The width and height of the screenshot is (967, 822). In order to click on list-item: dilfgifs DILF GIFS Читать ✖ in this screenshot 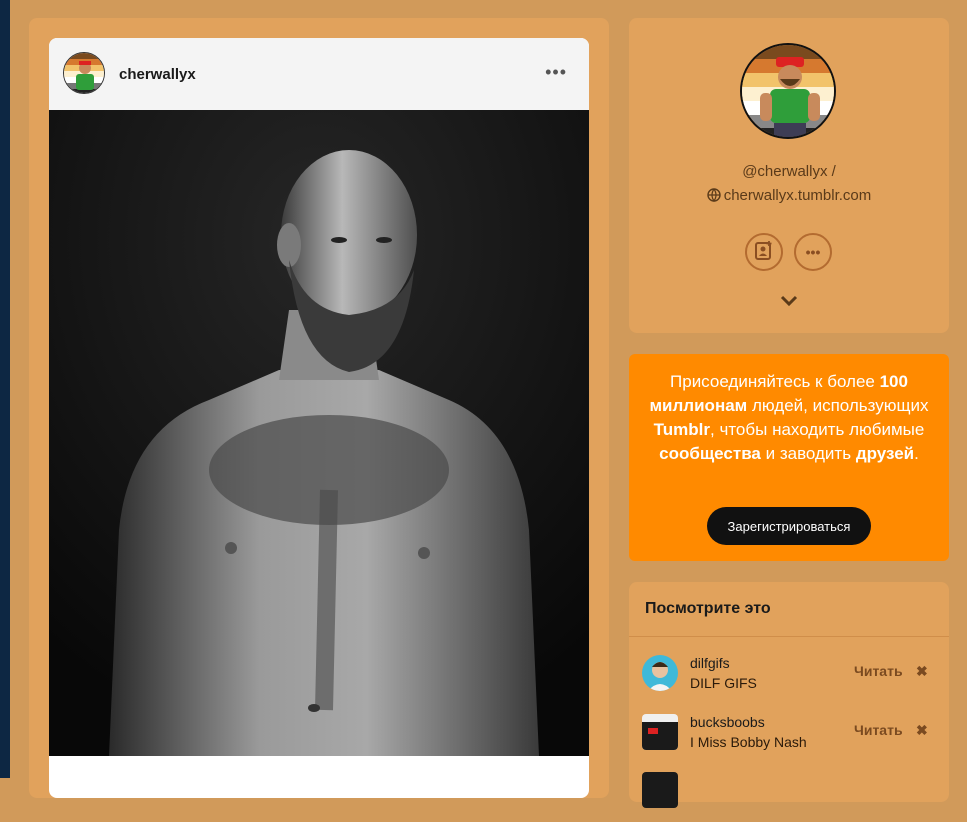, I will do `click(789, 680)`.